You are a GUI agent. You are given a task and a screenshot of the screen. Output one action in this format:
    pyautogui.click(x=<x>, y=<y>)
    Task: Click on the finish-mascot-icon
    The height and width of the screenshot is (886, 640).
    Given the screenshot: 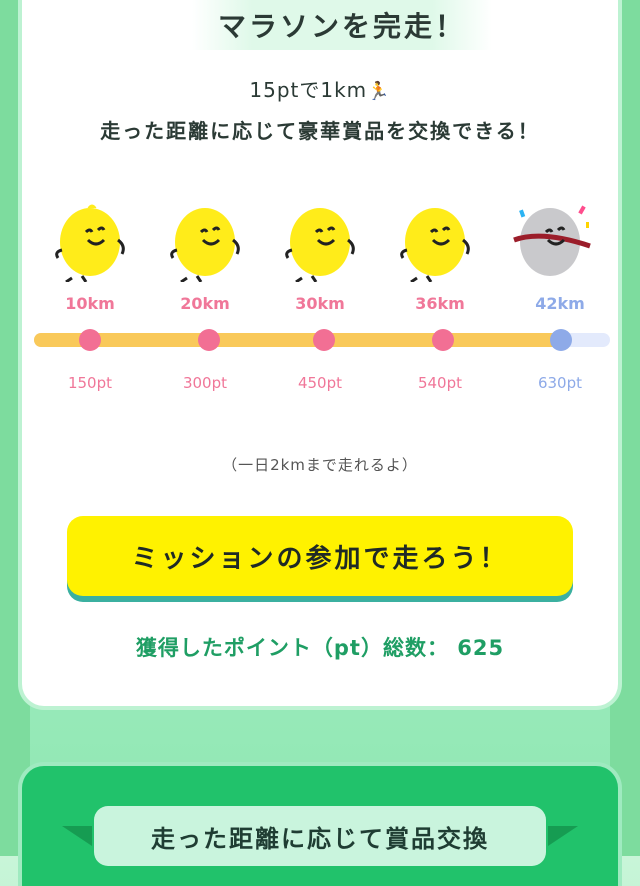 What is the action you would take?
    pyautogui.click(x=552, y=240)
    